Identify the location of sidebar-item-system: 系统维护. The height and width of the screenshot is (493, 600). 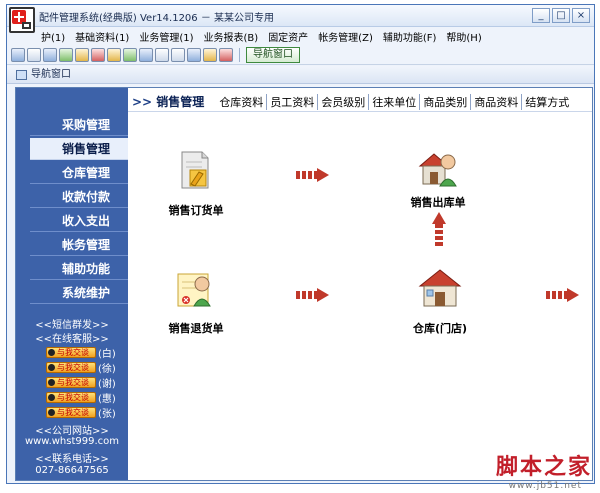
(79, 293).